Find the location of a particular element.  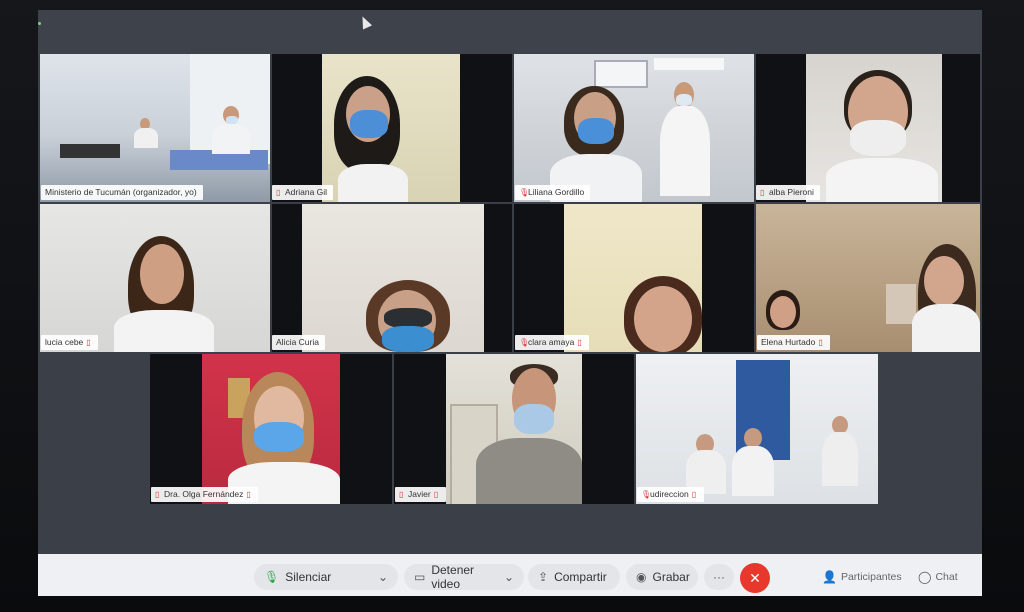

poster is located at coordinates (901, 304).